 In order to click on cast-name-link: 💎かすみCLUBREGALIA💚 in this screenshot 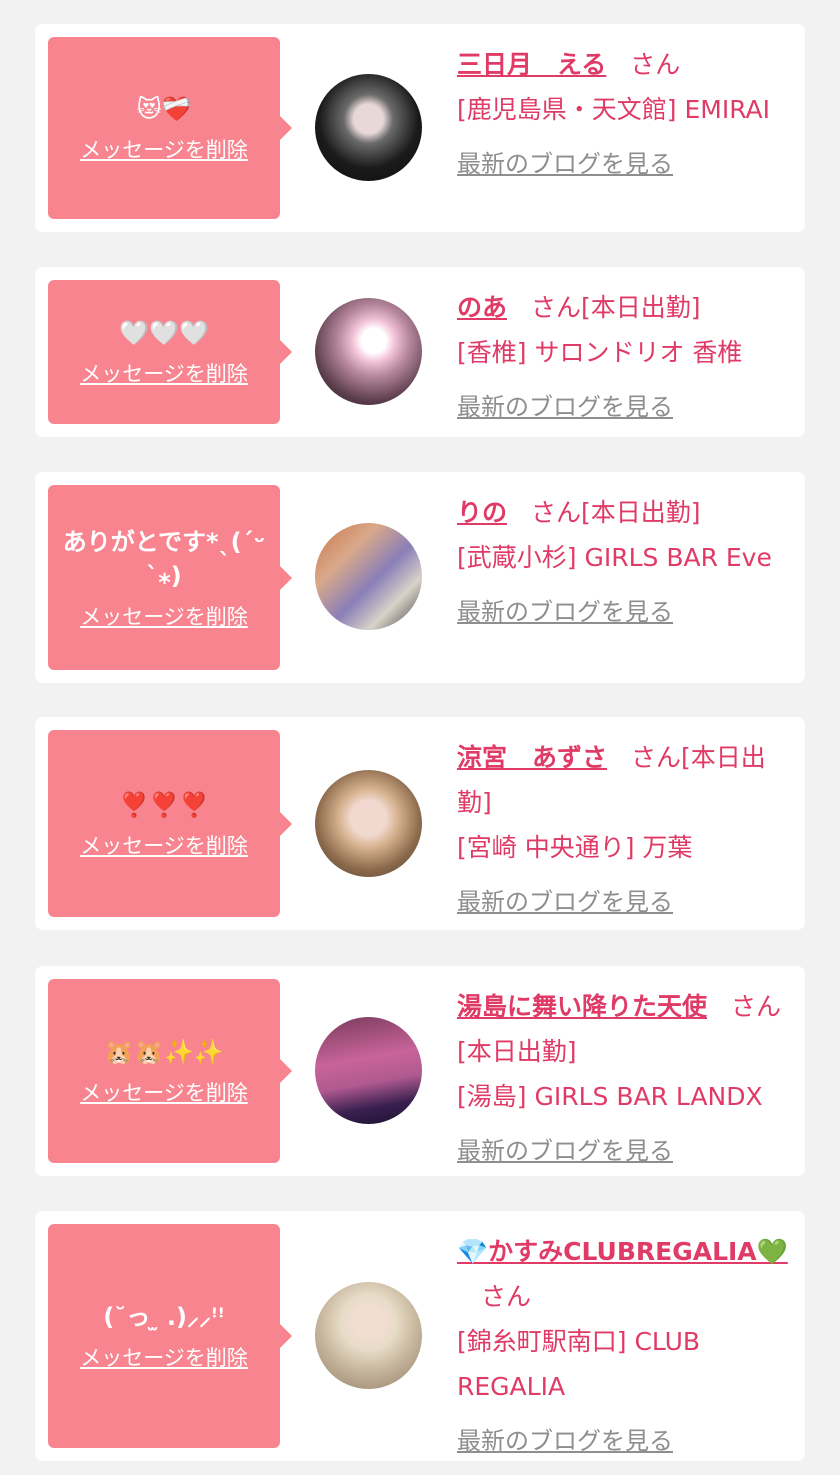, I will do `click(622, 1251)`.